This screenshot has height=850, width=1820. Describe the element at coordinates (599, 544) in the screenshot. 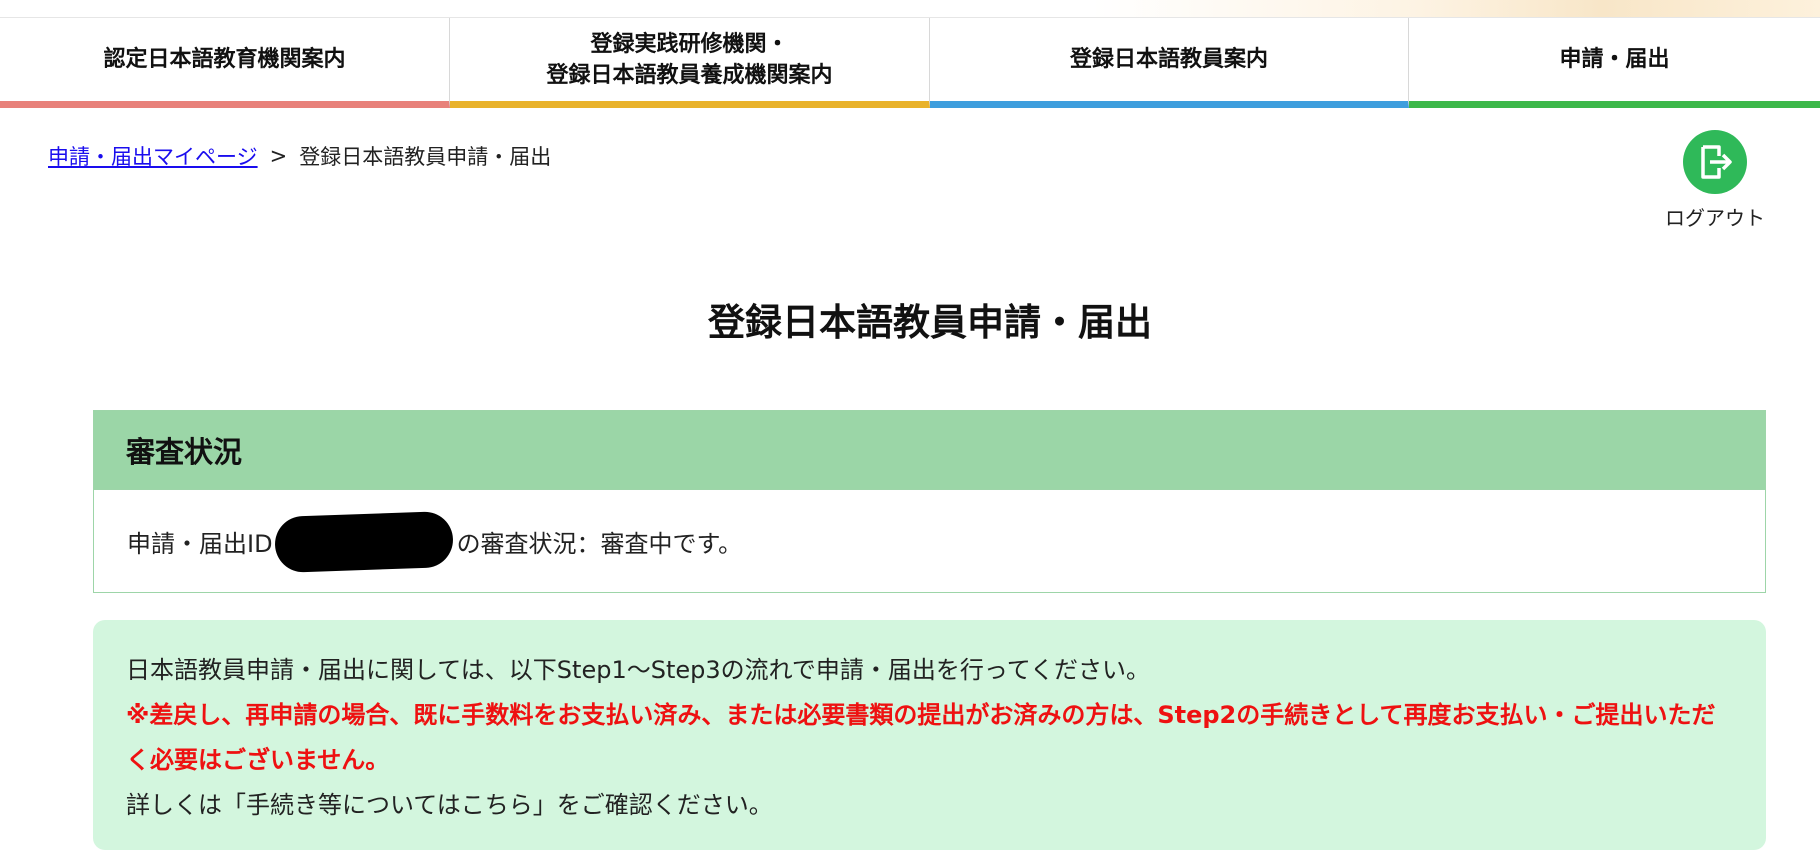

I see `status-text-suffix: の審査状況：審査中です。` at that location.